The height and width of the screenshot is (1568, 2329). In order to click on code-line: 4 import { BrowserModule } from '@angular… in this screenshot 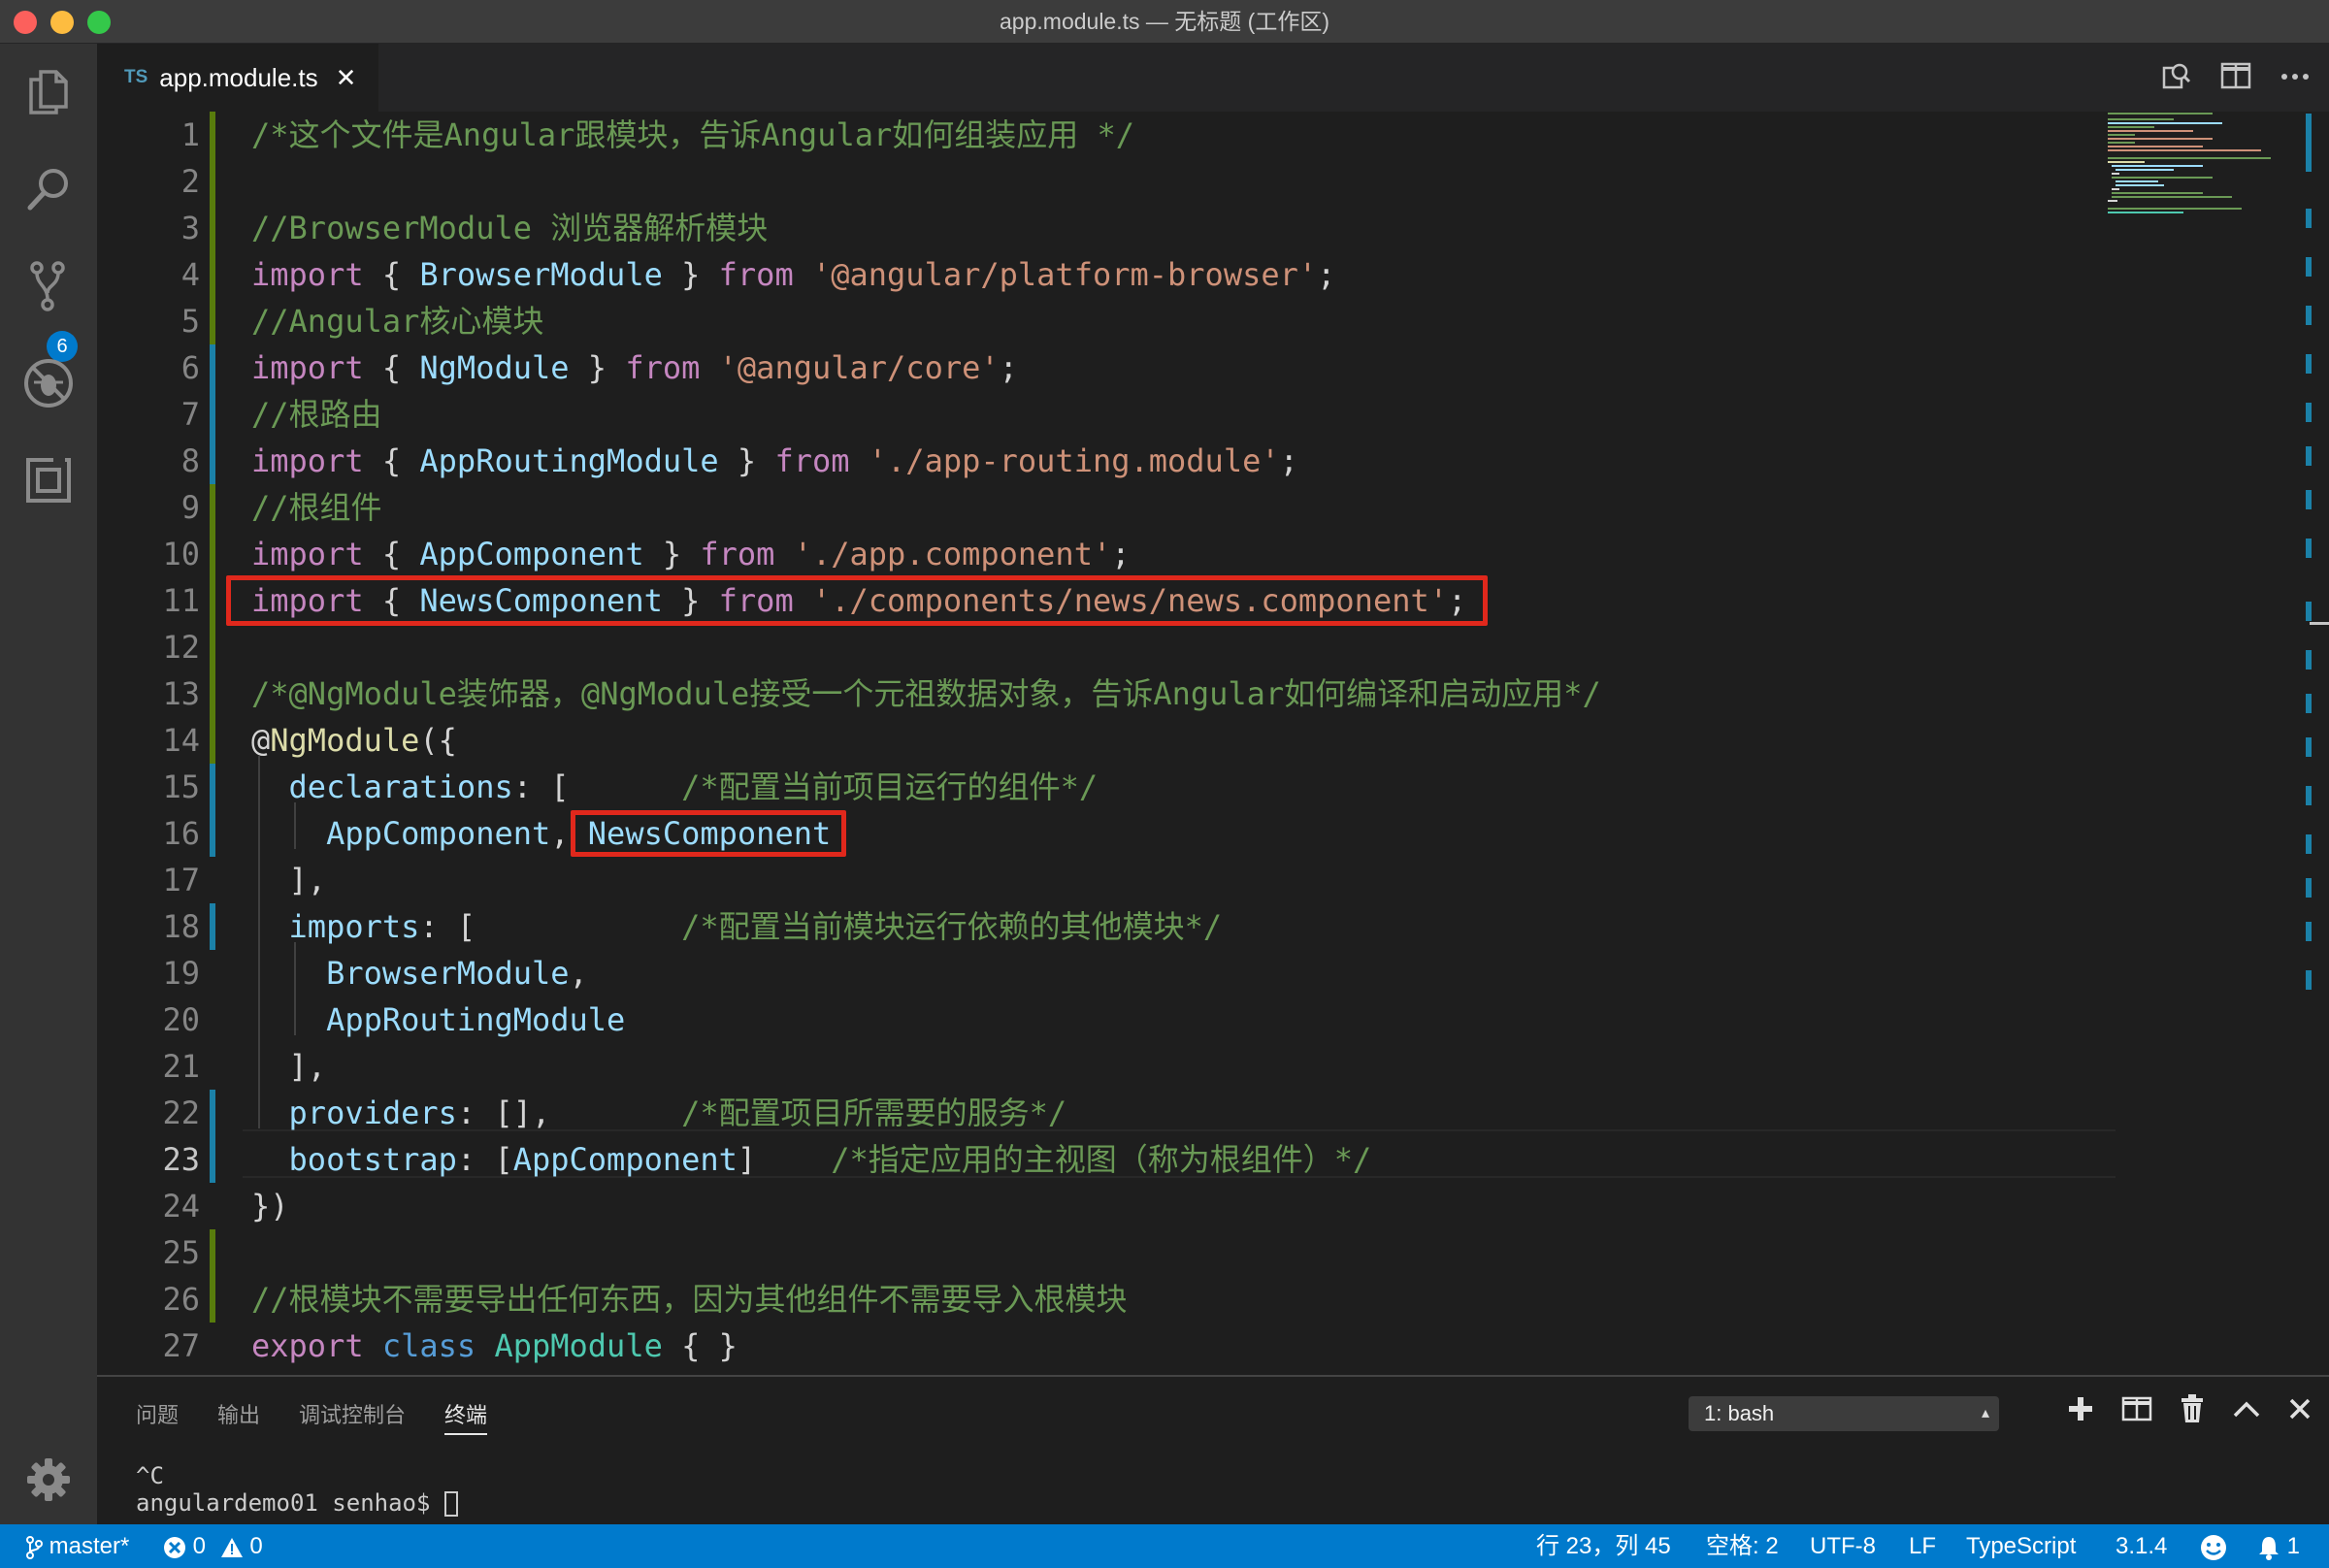, I will do `click(1106, 274)`.